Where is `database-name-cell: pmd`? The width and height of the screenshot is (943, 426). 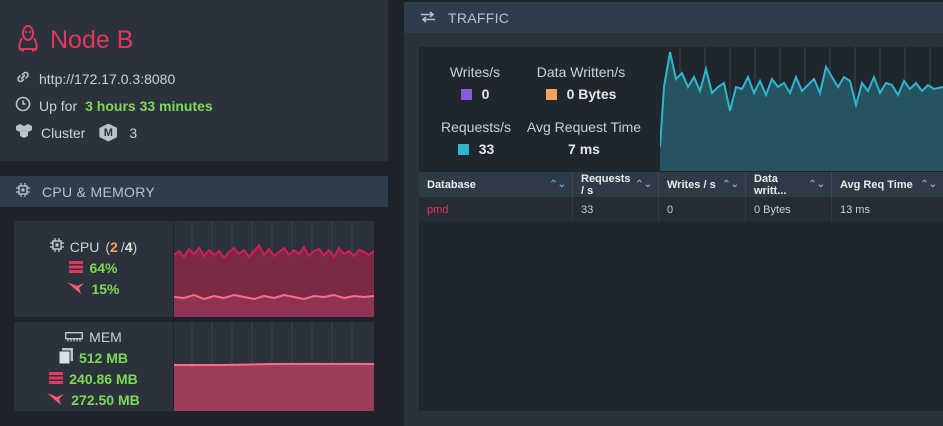
database-name-cell: pmd is located at coordinates (496, 209).